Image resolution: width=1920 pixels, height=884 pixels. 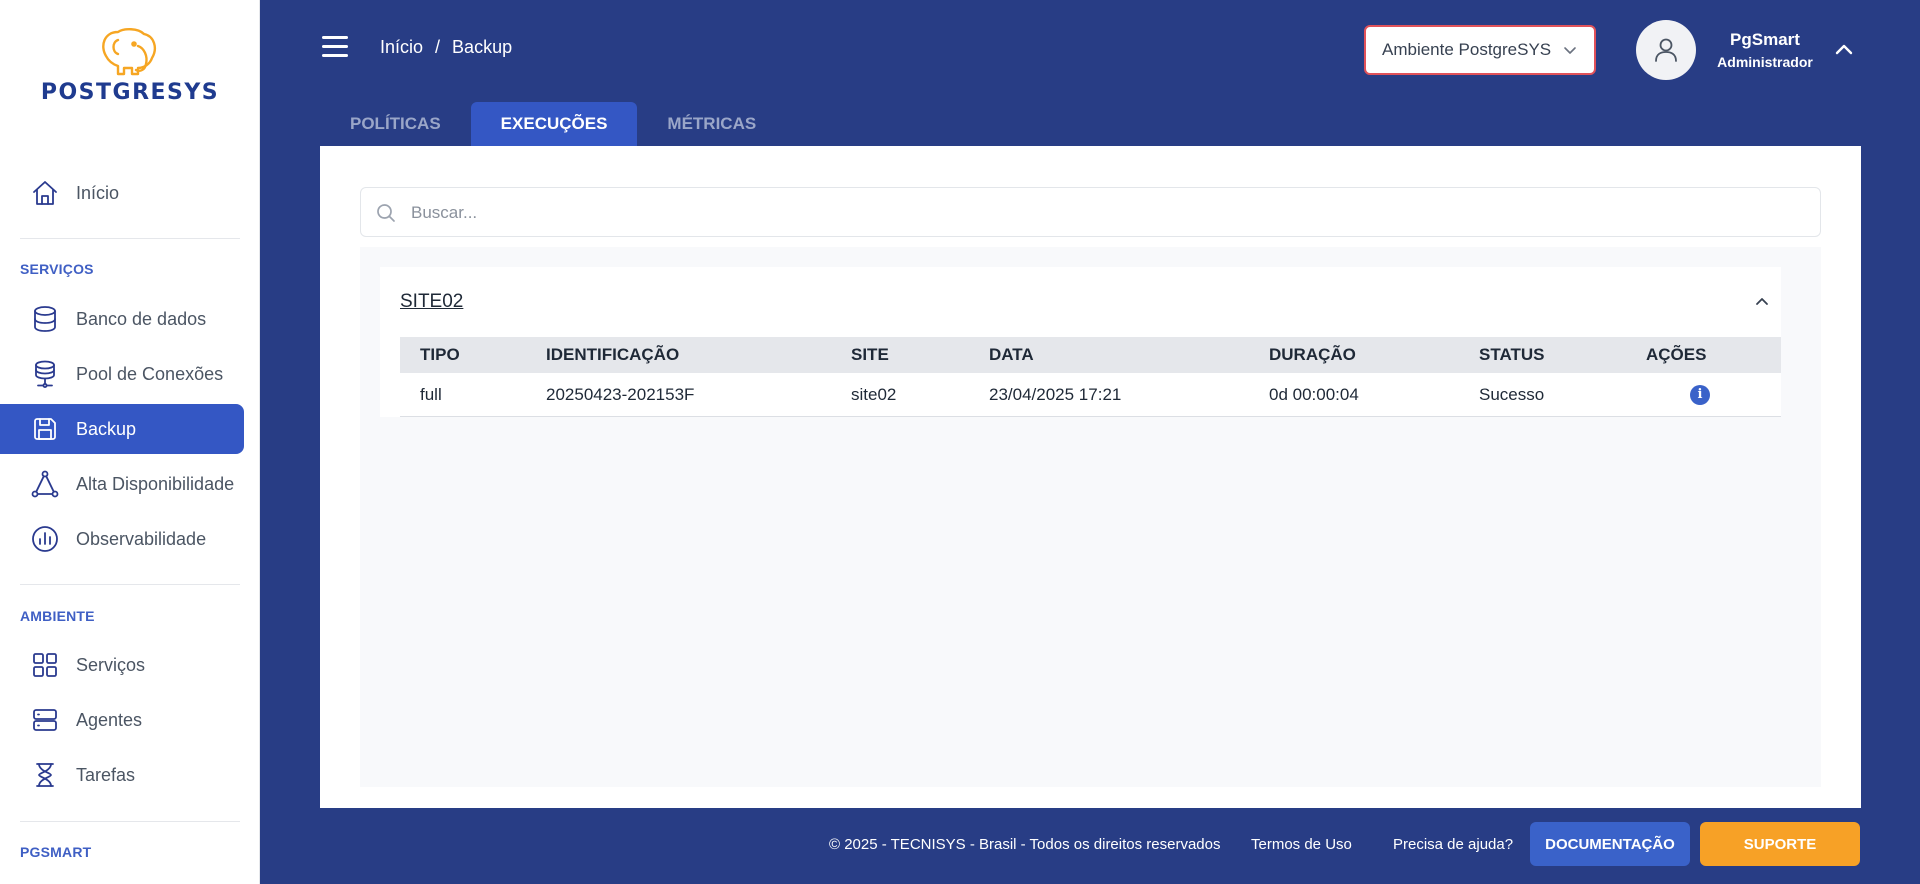 I want to click on support-button: SUPORTE, so click(x=1780, y=844).